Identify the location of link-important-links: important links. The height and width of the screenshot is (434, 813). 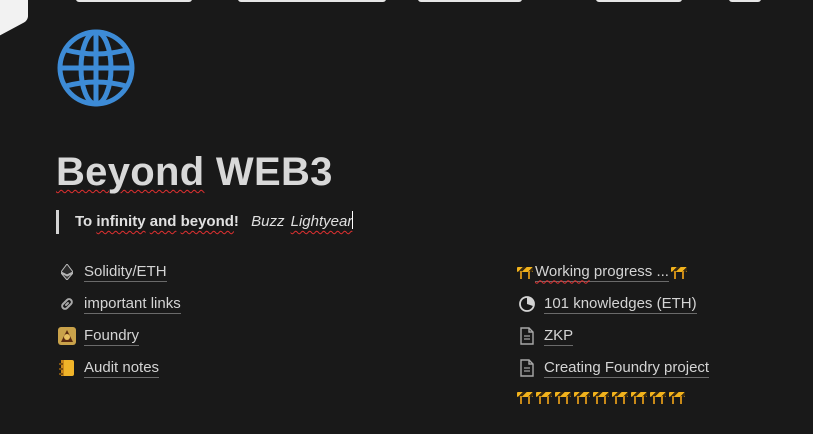
(119, 304).